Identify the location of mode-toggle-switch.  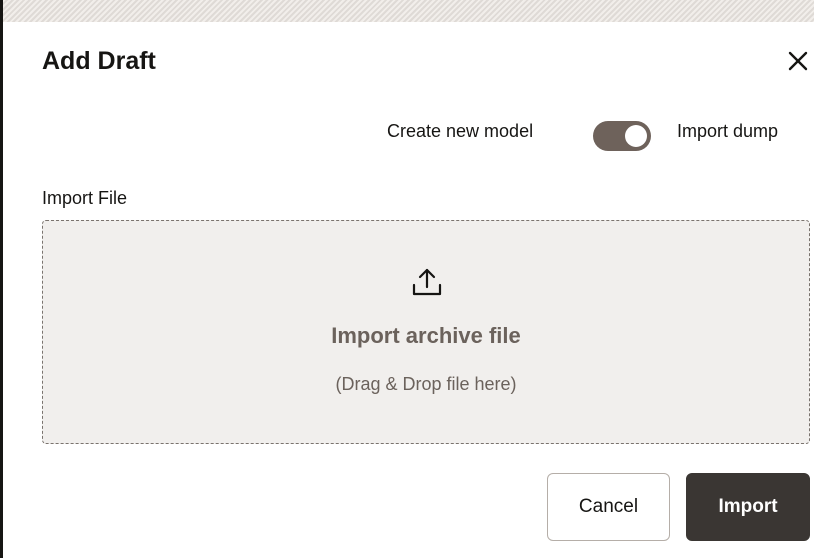
(622, 136).